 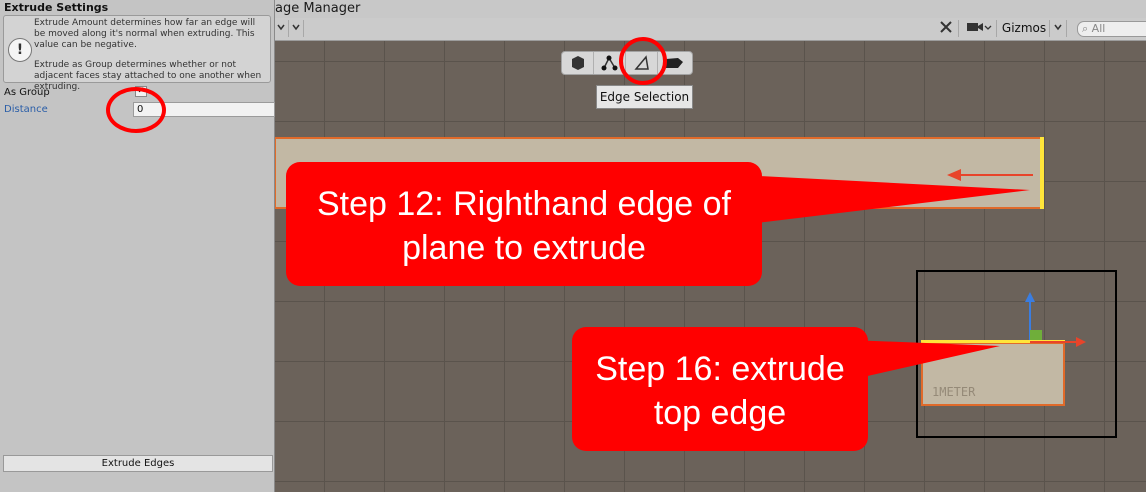 What do you see at coordinates (720, 389) in the screenshot?
I see `callout-step-16: Step 16: extrude top edge` at bounding box center [720, 389].